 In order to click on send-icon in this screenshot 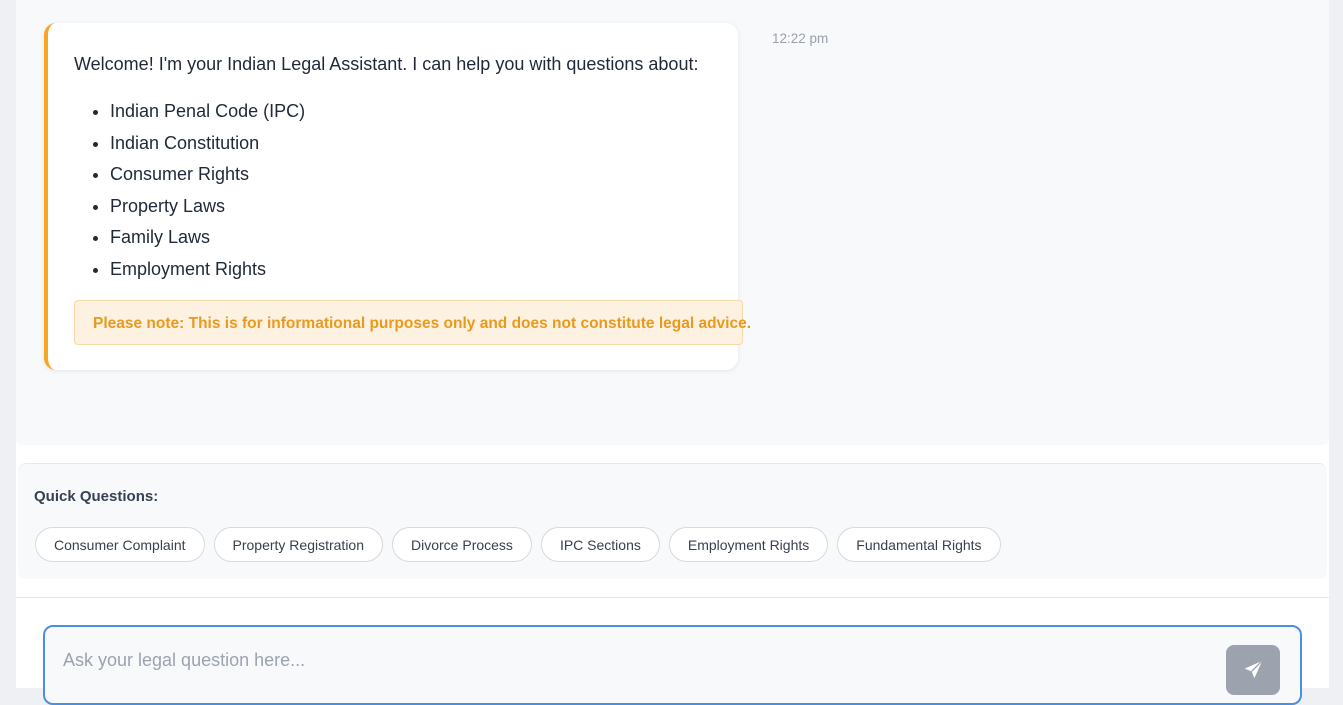, I will do `click(1253, 669)`.